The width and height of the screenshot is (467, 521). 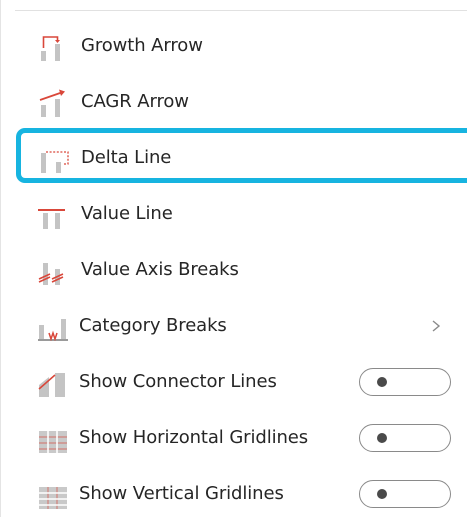 What do you see at coordinates (142, 45) in the screenshot?
I see `menu-item-label: Growth Arrow` at bounding box center [142, 45].